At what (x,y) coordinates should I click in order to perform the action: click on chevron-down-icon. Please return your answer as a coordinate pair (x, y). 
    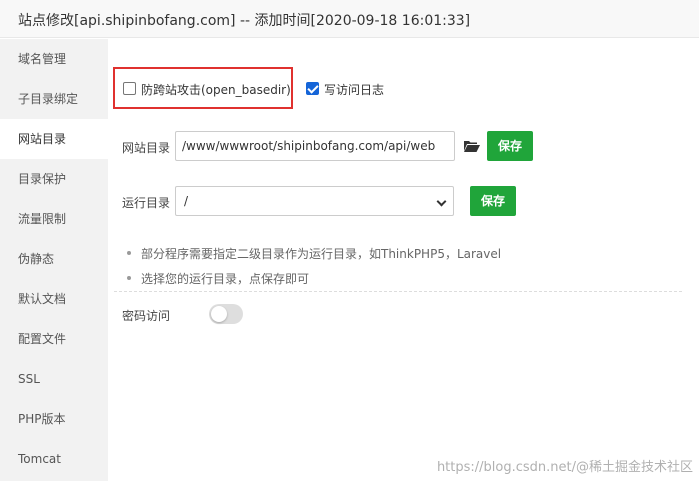
    Looking at the image, I should click on (441, 201).